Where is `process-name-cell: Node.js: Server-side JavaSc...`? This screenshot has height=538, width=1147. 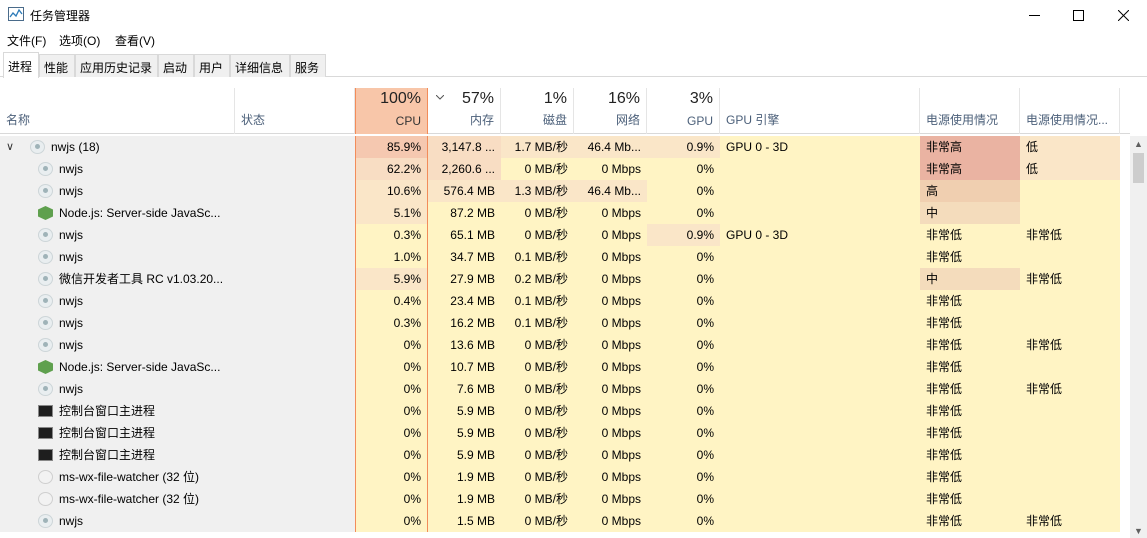
process-name-cell: Node.js: Server-side JavaSc... is located at coordinates (117, 367).